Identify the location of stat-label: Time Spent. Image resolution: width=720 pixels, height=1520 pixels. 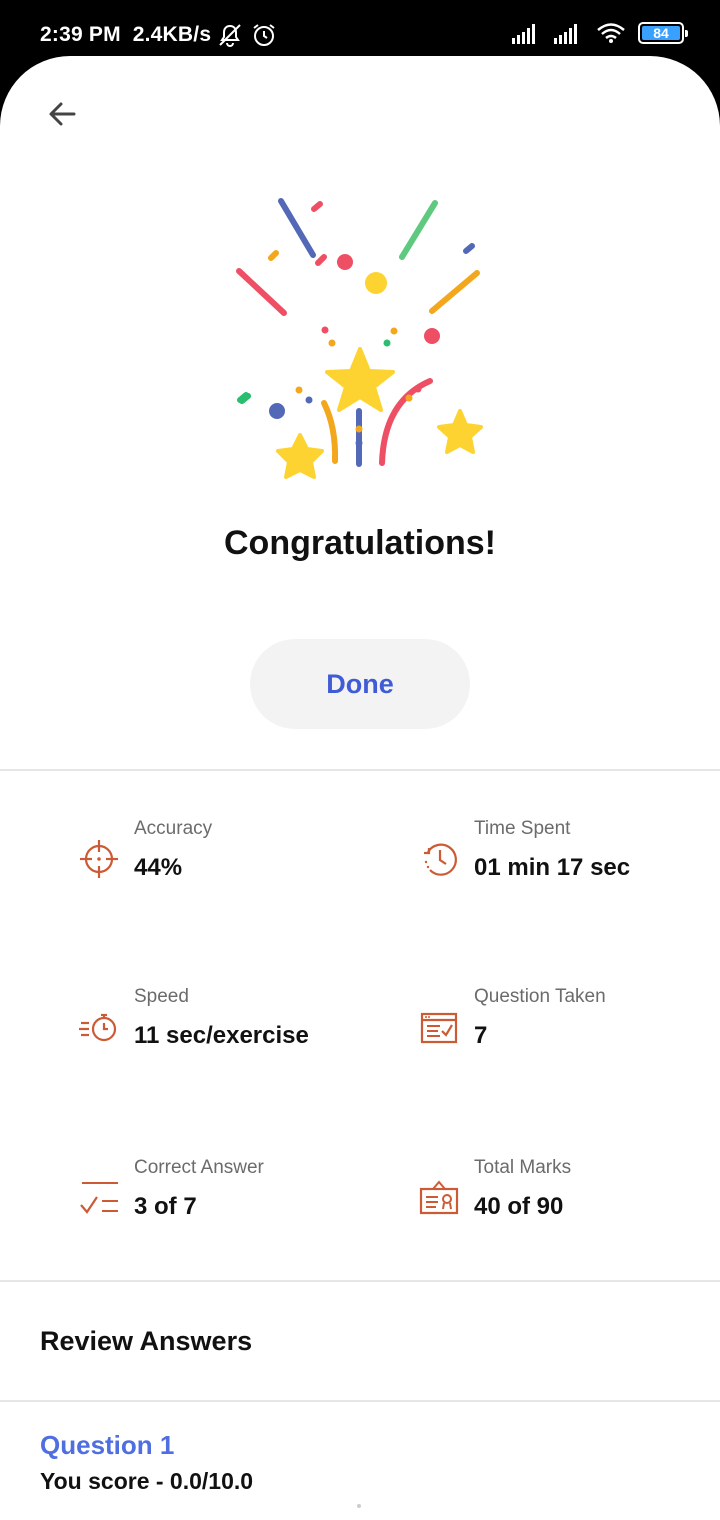
(522, 828).